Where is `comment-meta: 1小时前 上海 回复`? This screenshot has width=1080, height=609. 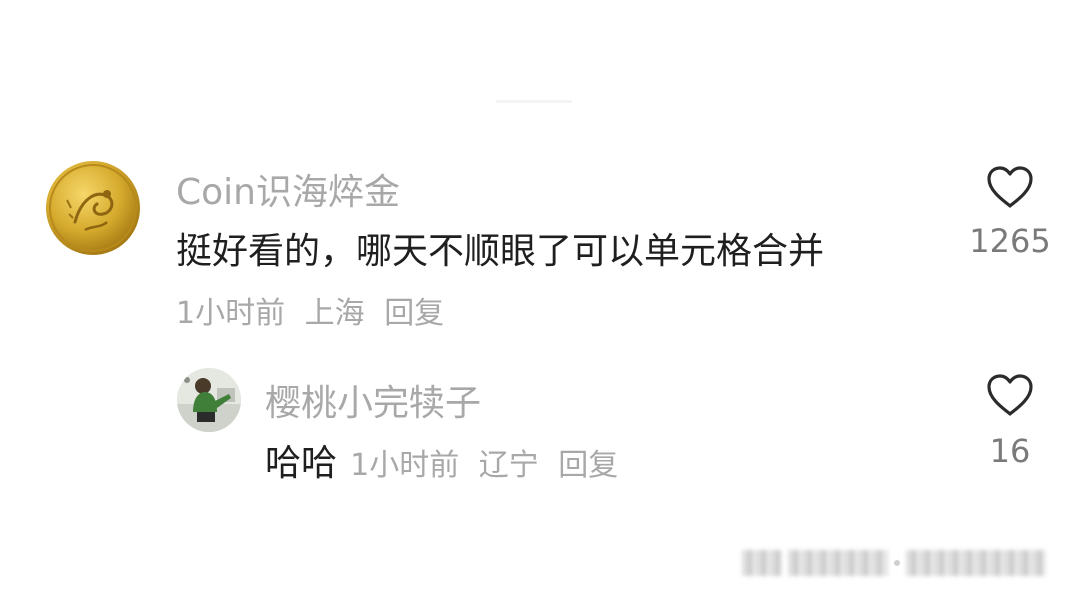
comment-meta: 1小时前 上海 回复 is located at coordinates (310, 310).